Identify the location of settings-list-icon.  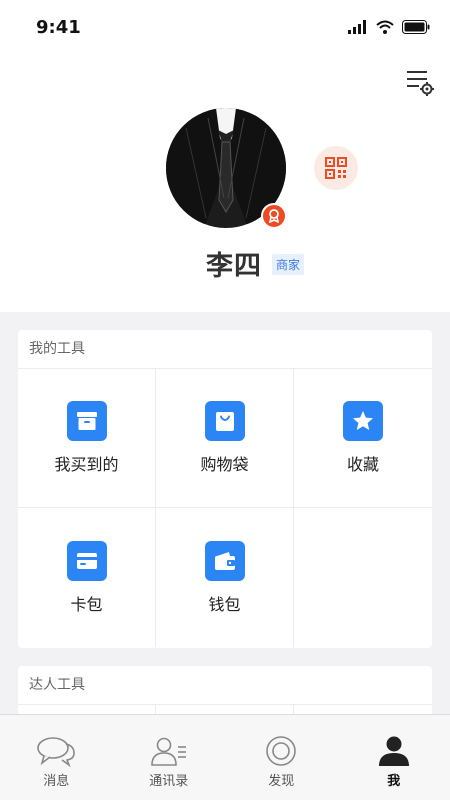
(420, 83).